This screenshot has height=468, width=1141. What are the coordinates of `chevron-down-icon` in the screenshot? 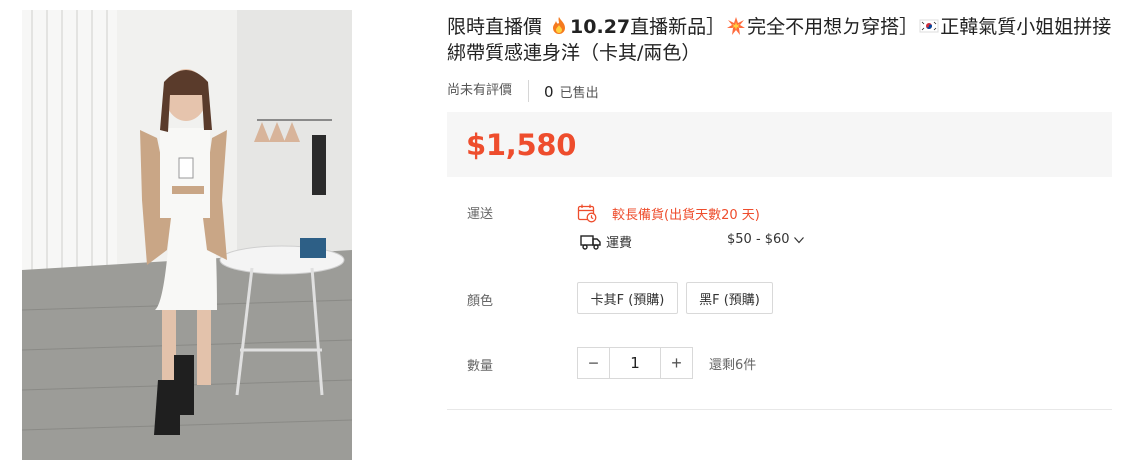 It's located at (798, 239).